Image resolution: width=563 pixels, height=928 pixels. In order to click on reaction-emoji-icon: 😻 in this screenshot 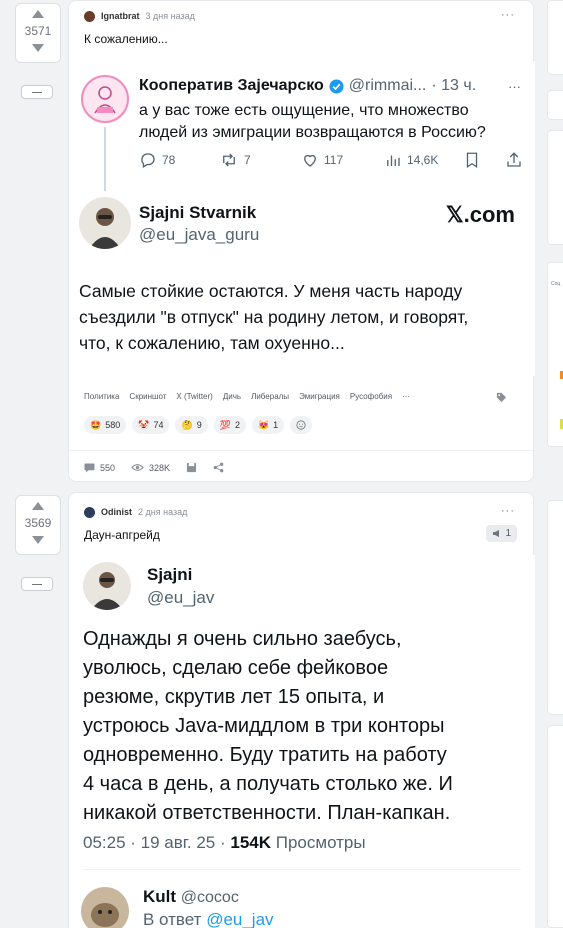, I will do `click(263, 424)`.